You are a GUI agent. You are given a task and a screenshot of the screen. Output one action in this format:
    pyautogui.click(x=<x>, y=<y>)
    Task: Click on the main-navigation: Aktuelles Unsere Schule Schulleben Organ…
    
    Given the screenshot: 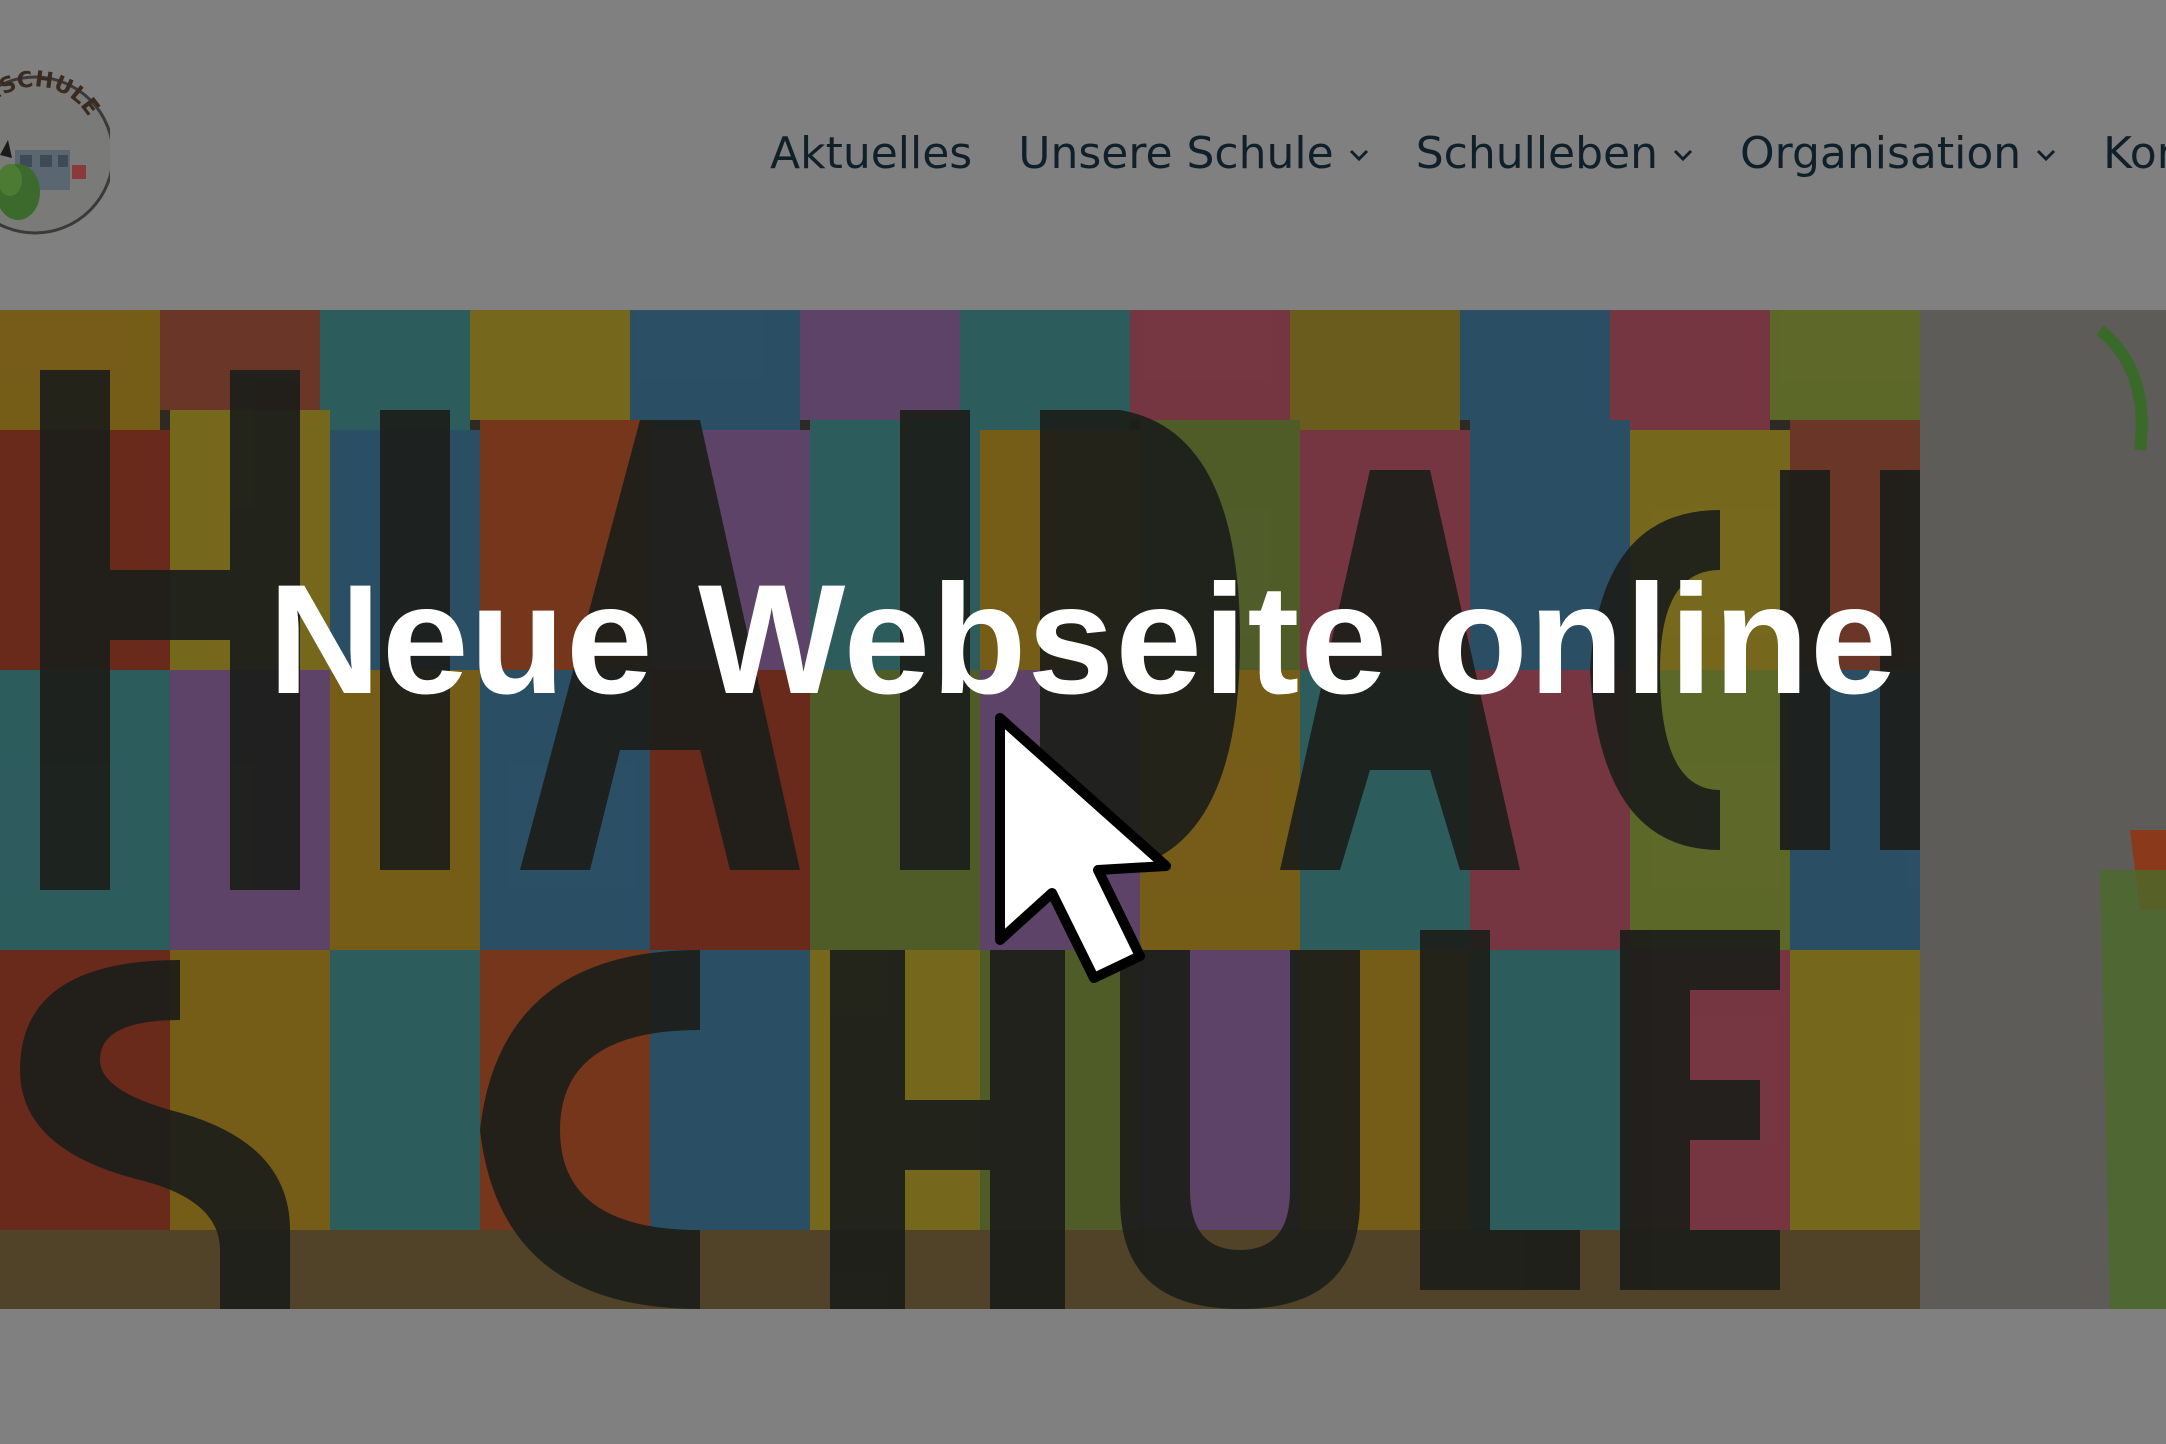 What is the action you would take?
    pyautogui.click(x=1468, y=153)
    